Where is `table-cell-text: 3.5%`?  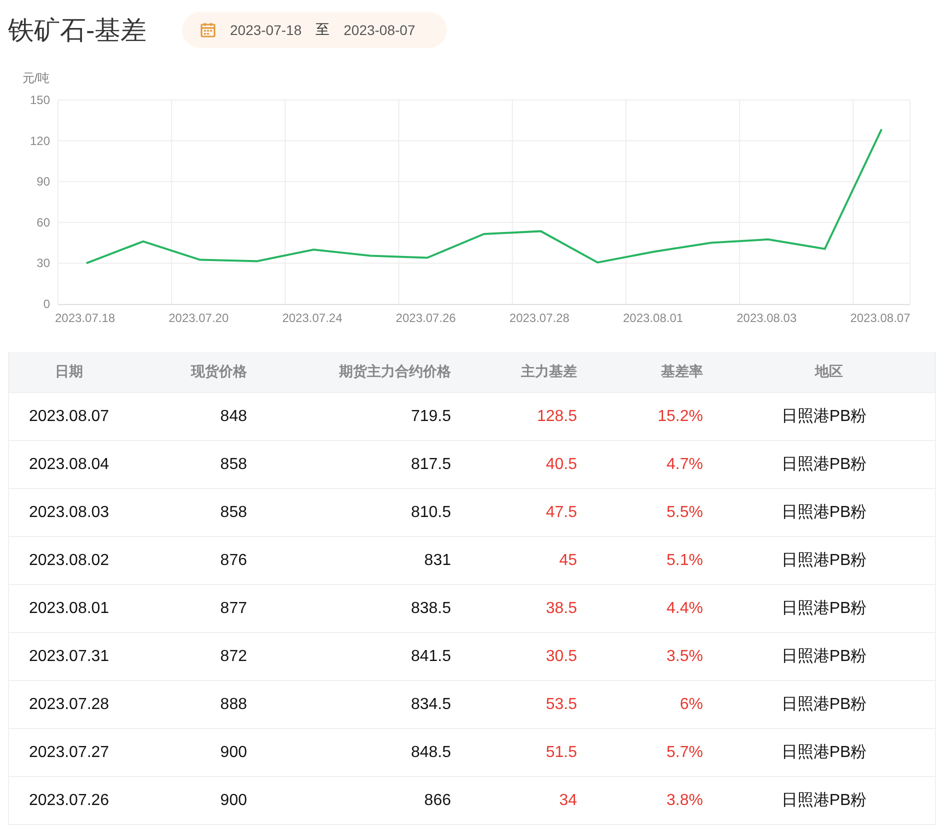 table-cell-text: 3.5% is located at coordinates (685, 657).